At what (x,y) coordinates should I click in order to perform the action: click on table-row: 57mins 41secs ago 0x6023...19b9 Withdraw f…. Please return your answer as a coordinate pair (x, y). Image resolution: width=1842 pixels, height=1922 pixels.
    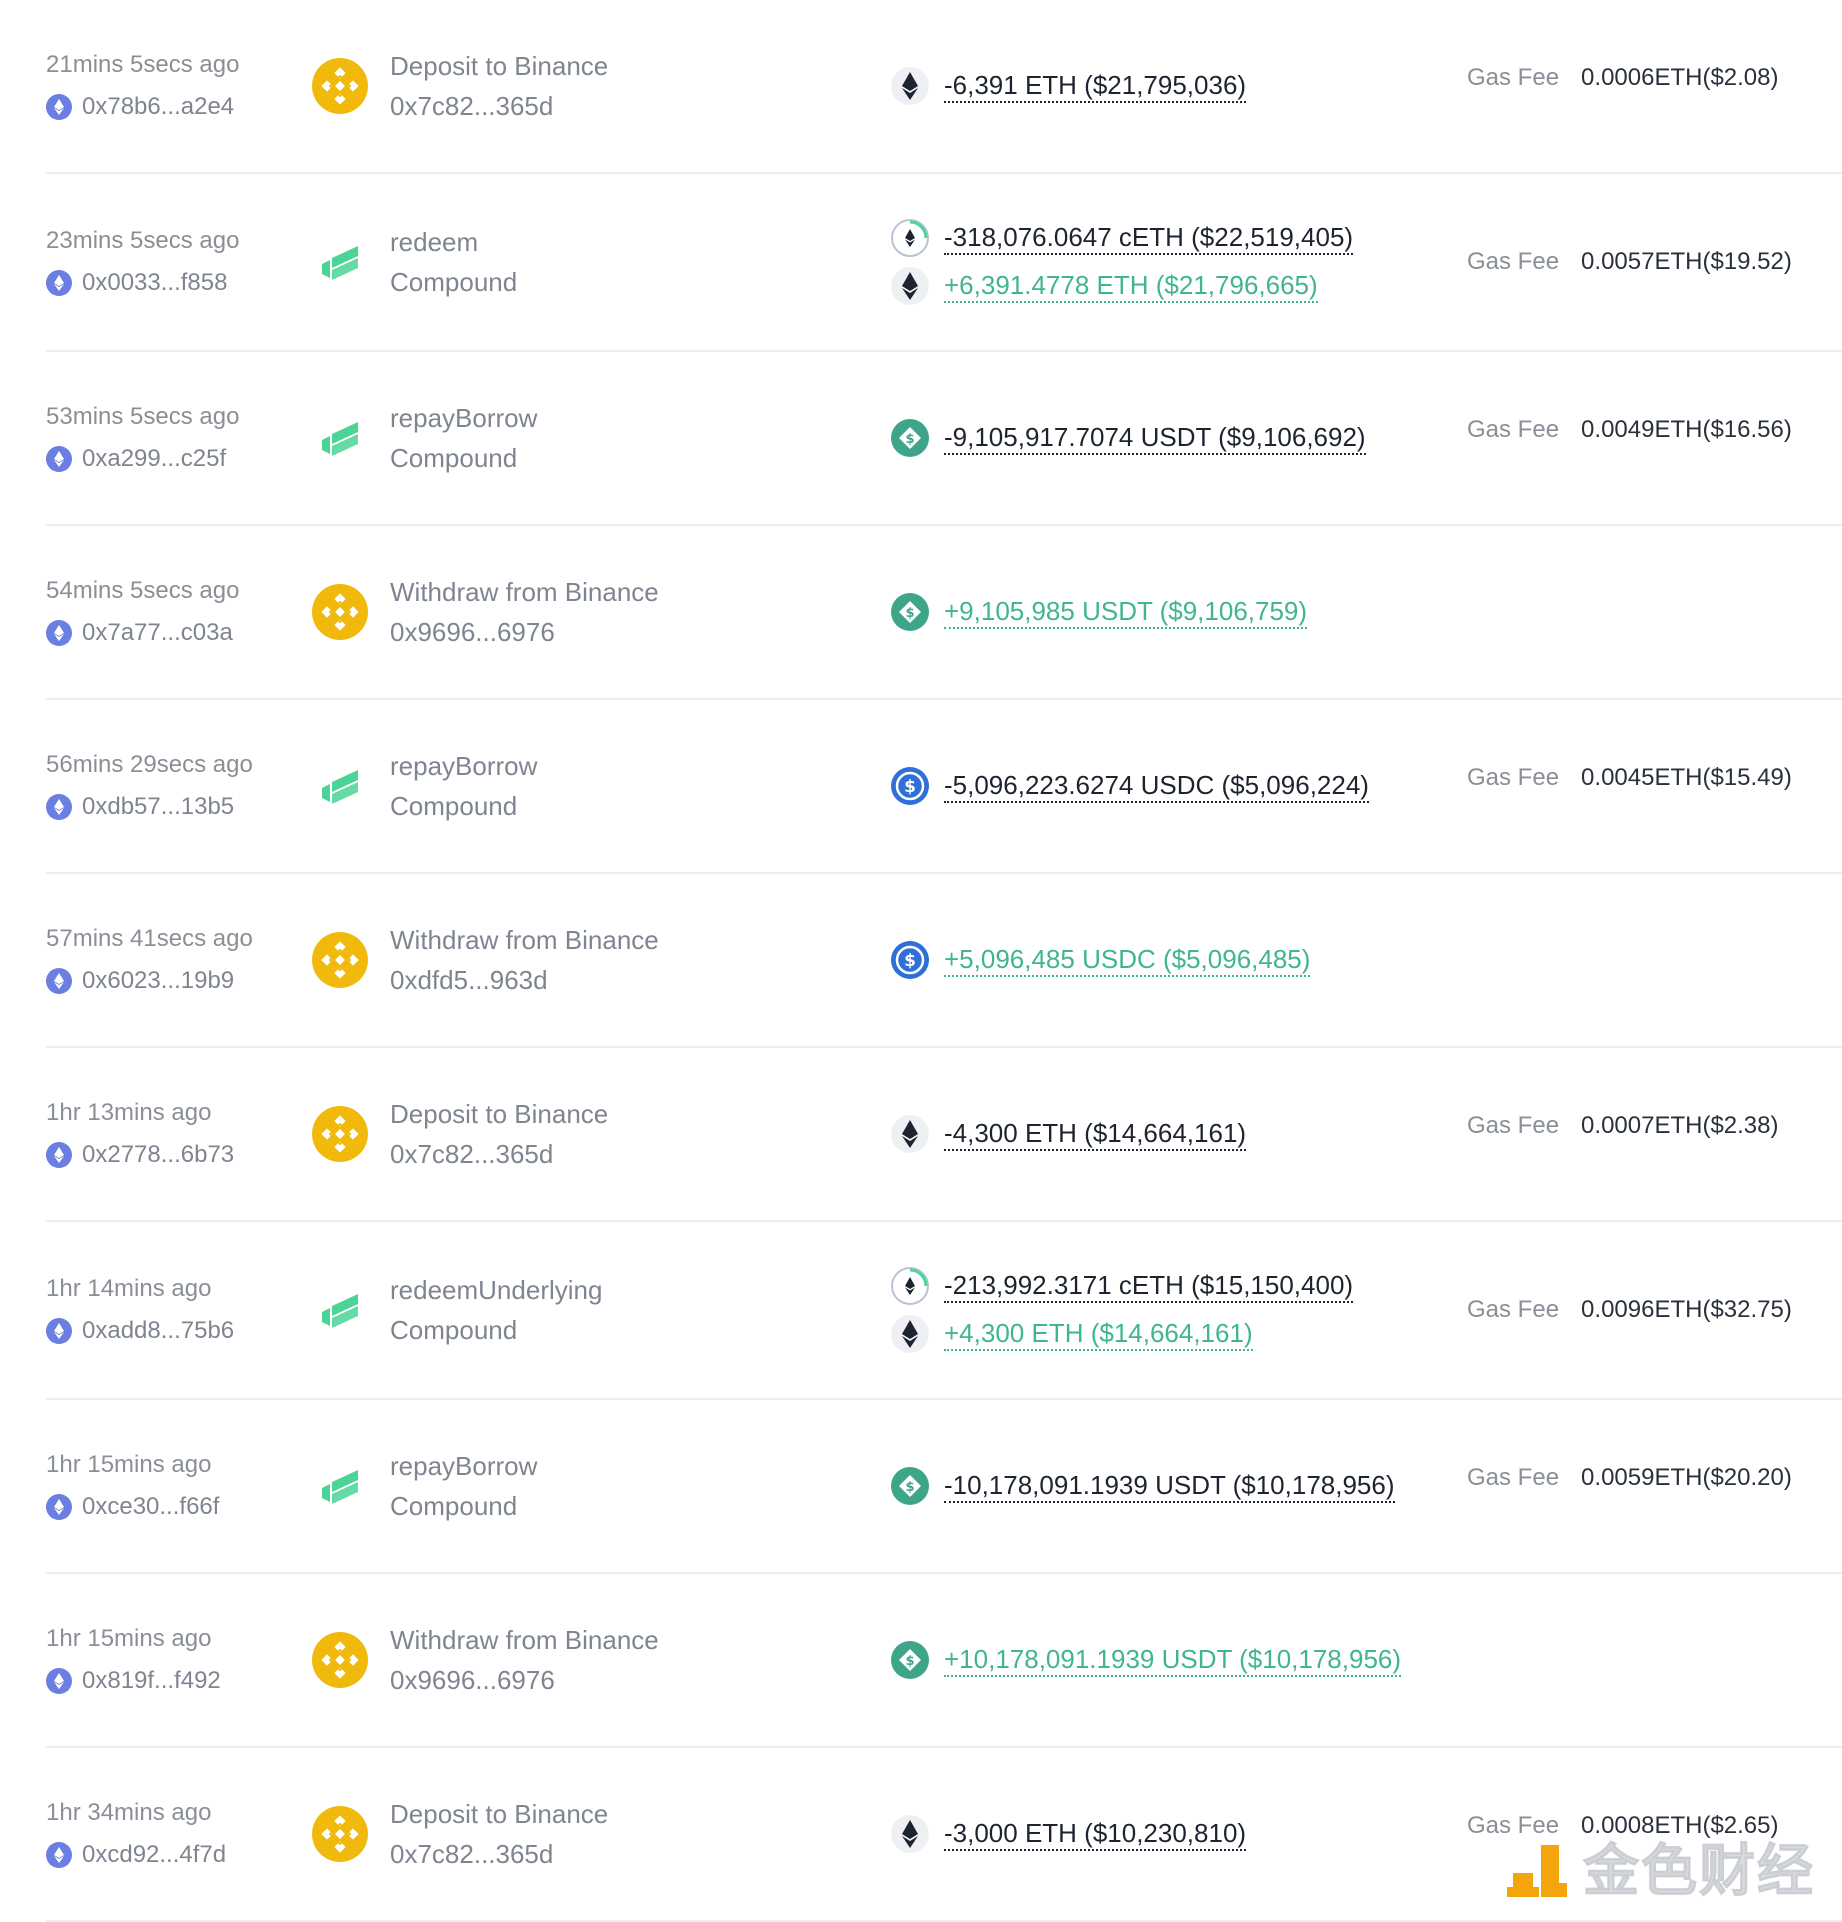
    Looking at the image, I should click on (944, 961).